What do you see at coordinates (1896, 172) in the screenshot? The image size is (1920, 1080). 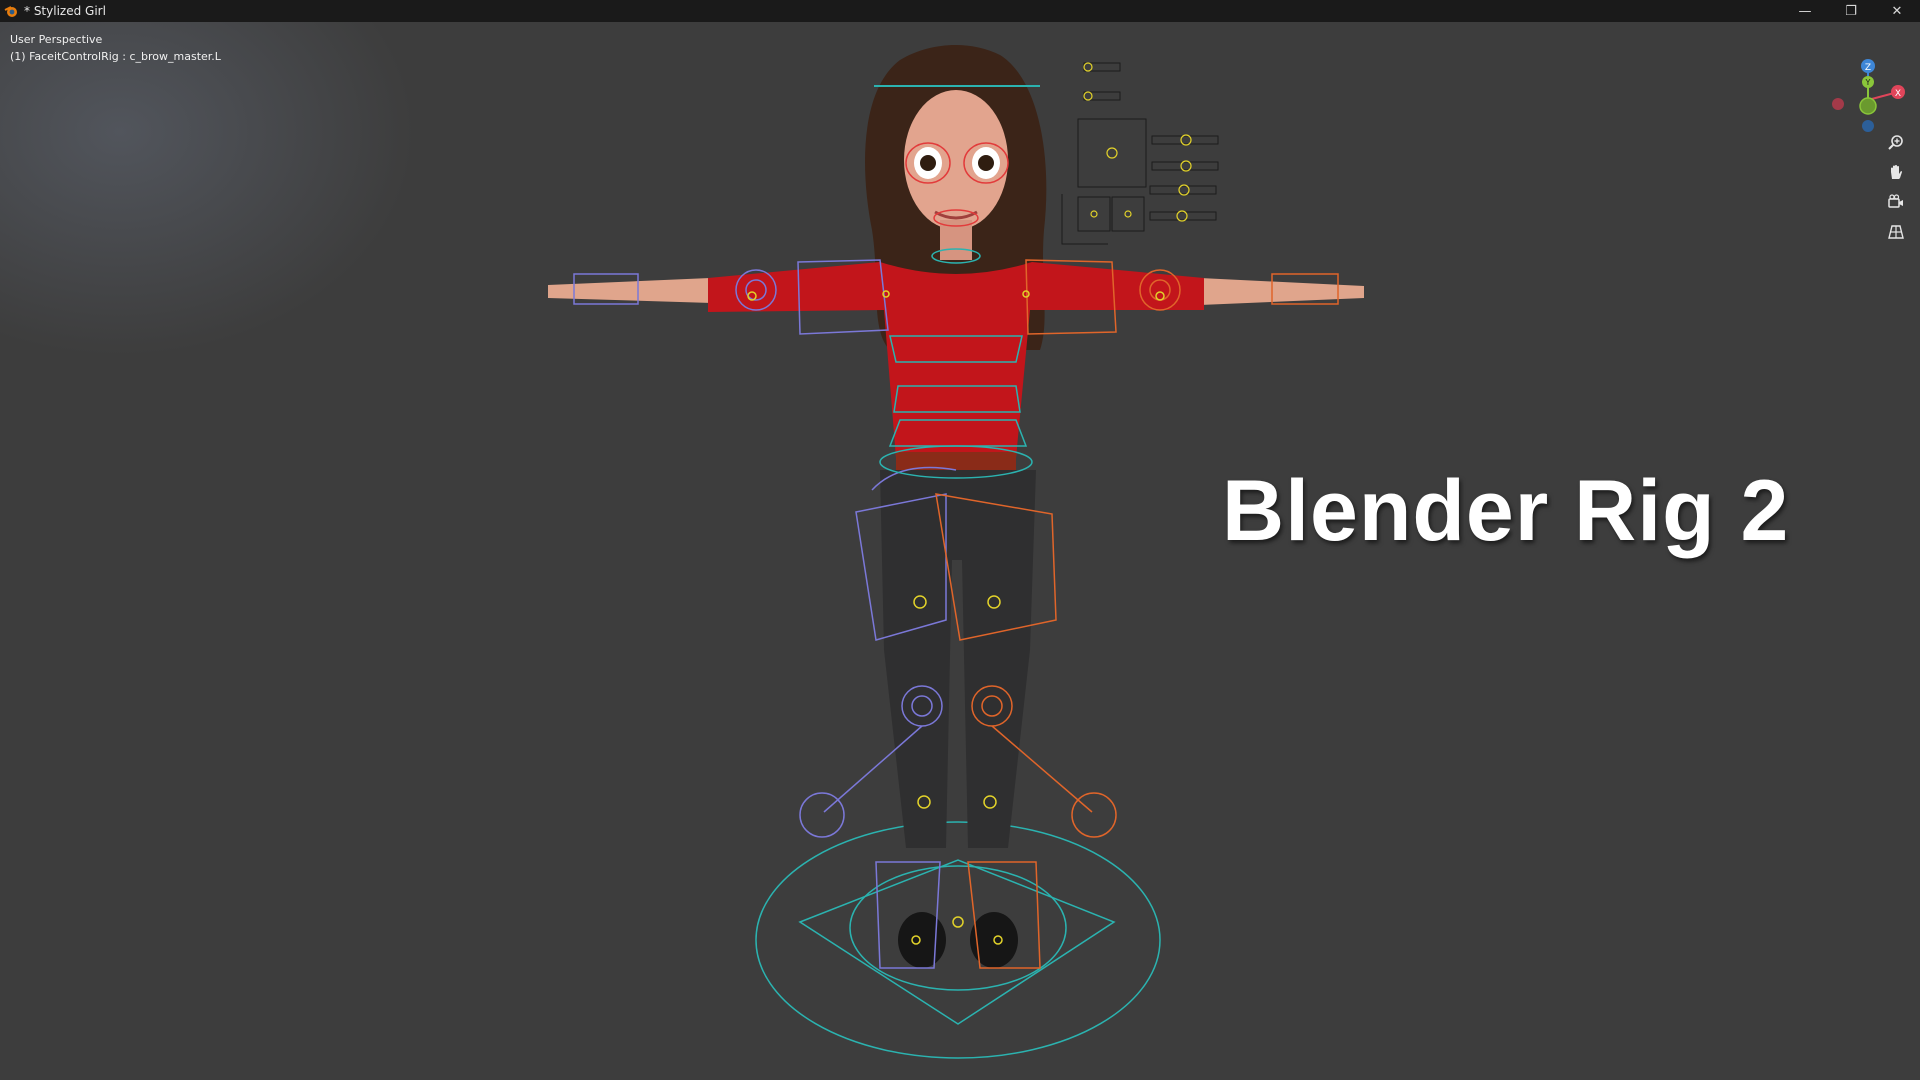 I see `pan-hand-icon` at bounding box center [1896, 172].